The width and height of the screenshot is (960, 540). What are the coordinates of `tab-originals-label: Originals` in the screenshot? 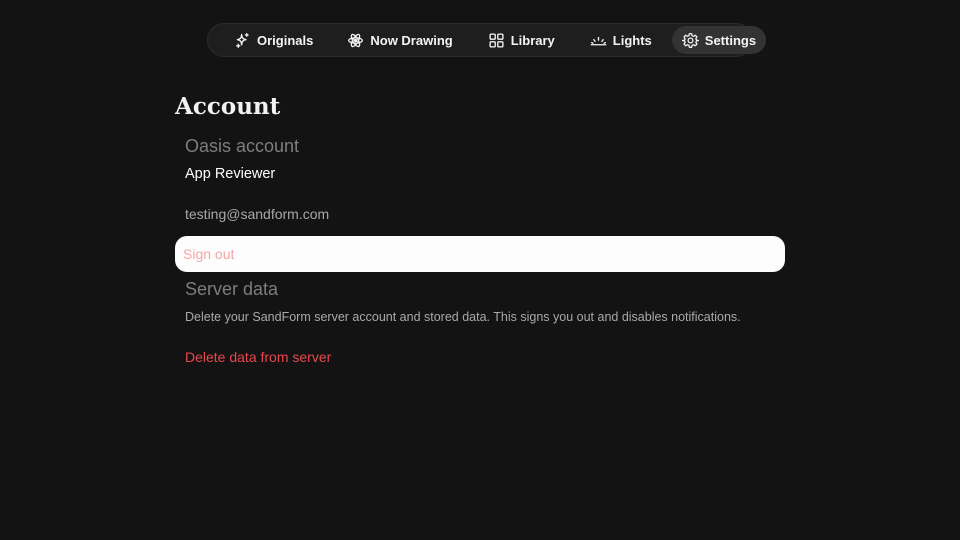 It's located at (285, 40).